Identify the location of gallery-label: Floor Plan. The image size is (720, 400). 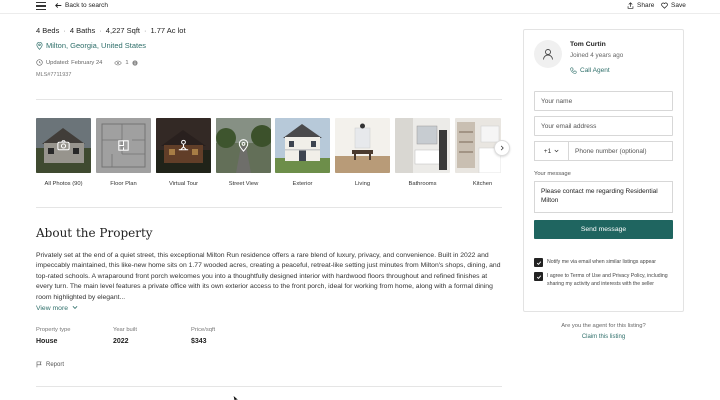
(123, 184).